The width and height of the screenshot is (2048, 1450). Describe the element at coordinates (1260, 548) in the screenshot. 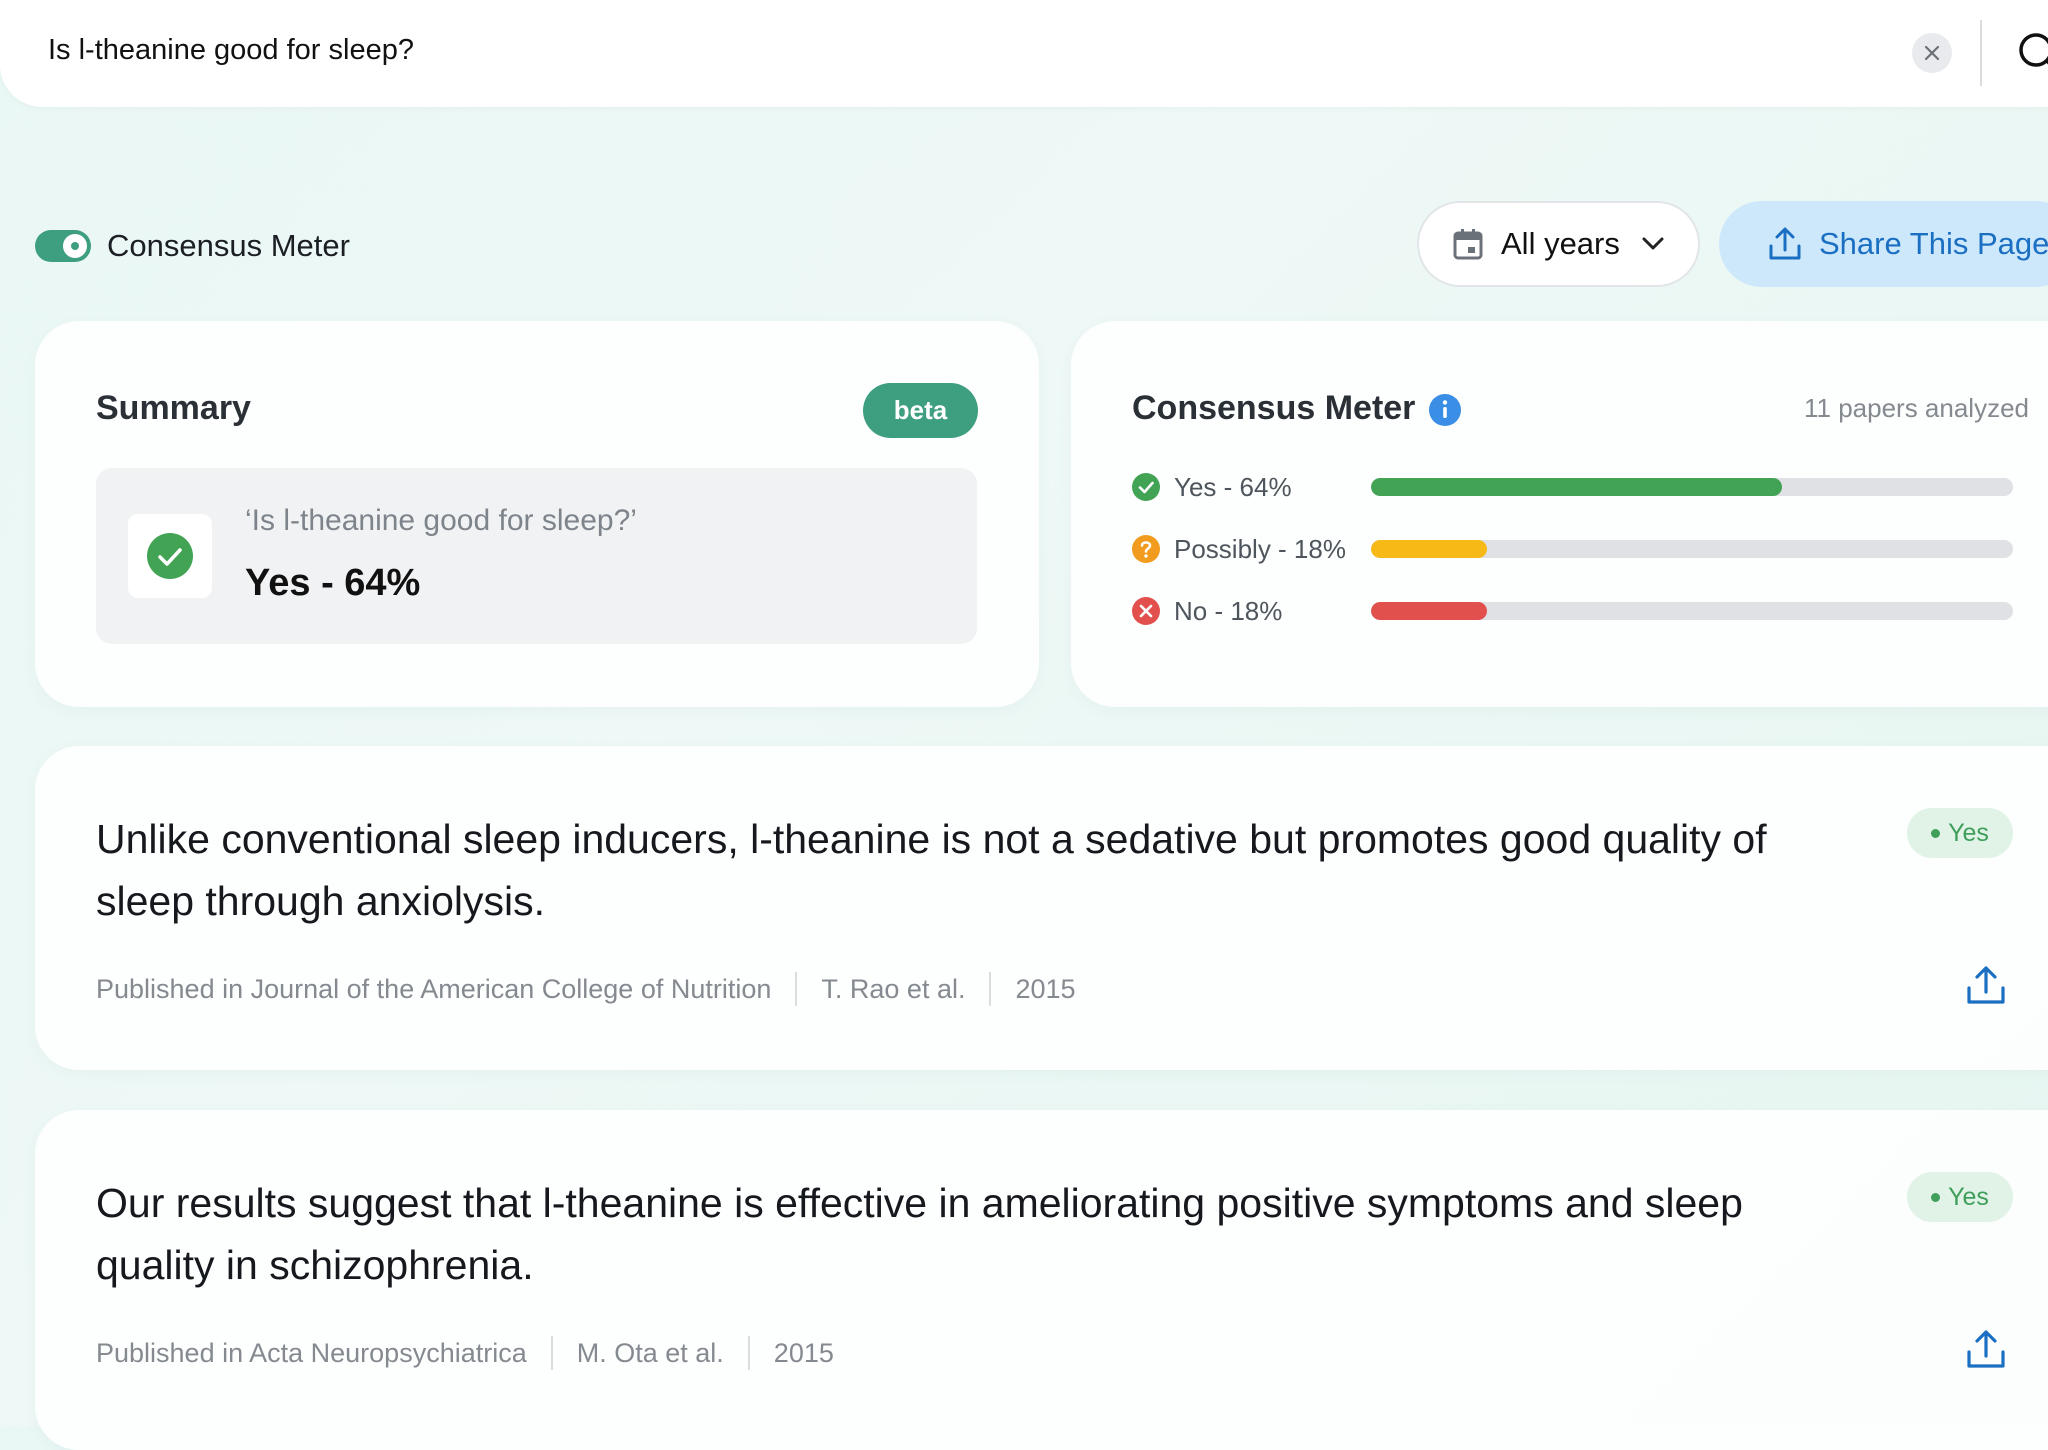

I see `meter-label-possibly: Possibly - 18%` at that location.